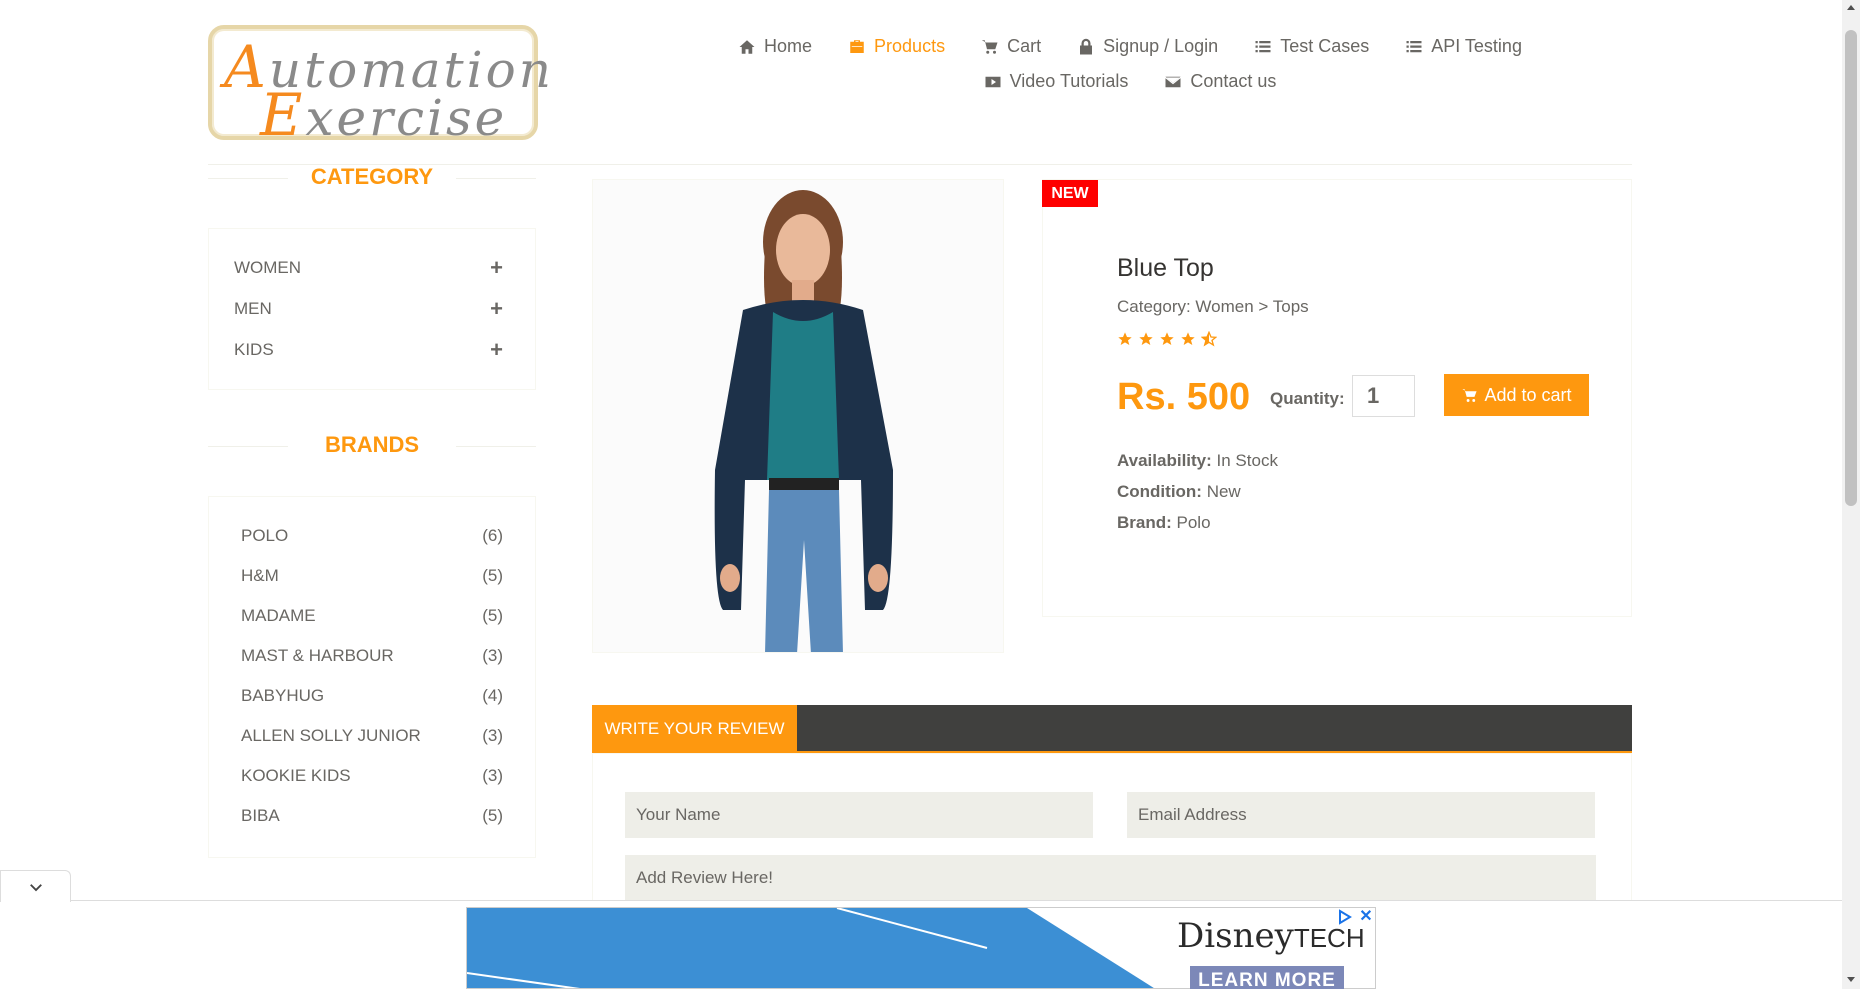 This screenshot has width=1860, height=989. Describe the element at coordinates (1179, 491) in the screenshot. I see `condition: Condition: New` at that location.